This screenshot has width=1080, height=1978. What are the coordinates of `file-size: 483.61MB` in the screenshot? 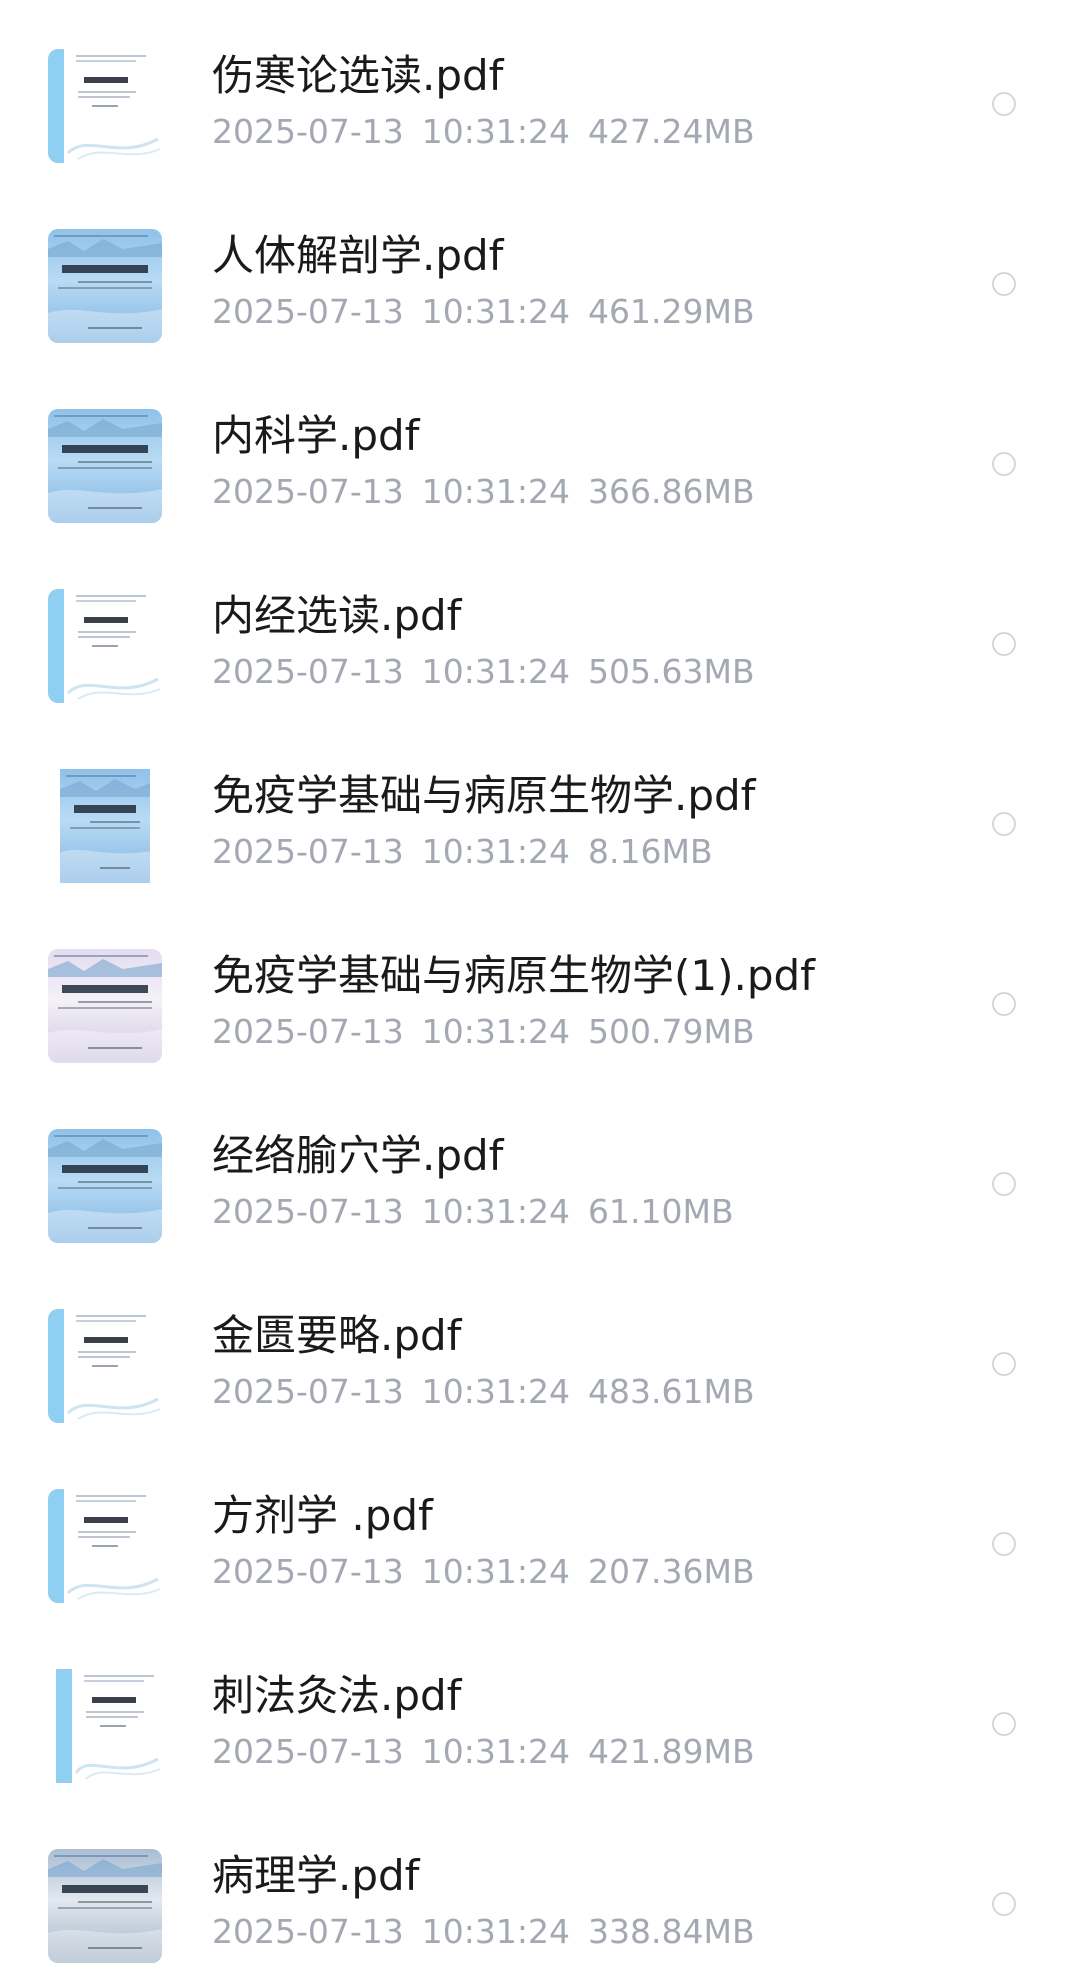 It's located at (671, 1391).